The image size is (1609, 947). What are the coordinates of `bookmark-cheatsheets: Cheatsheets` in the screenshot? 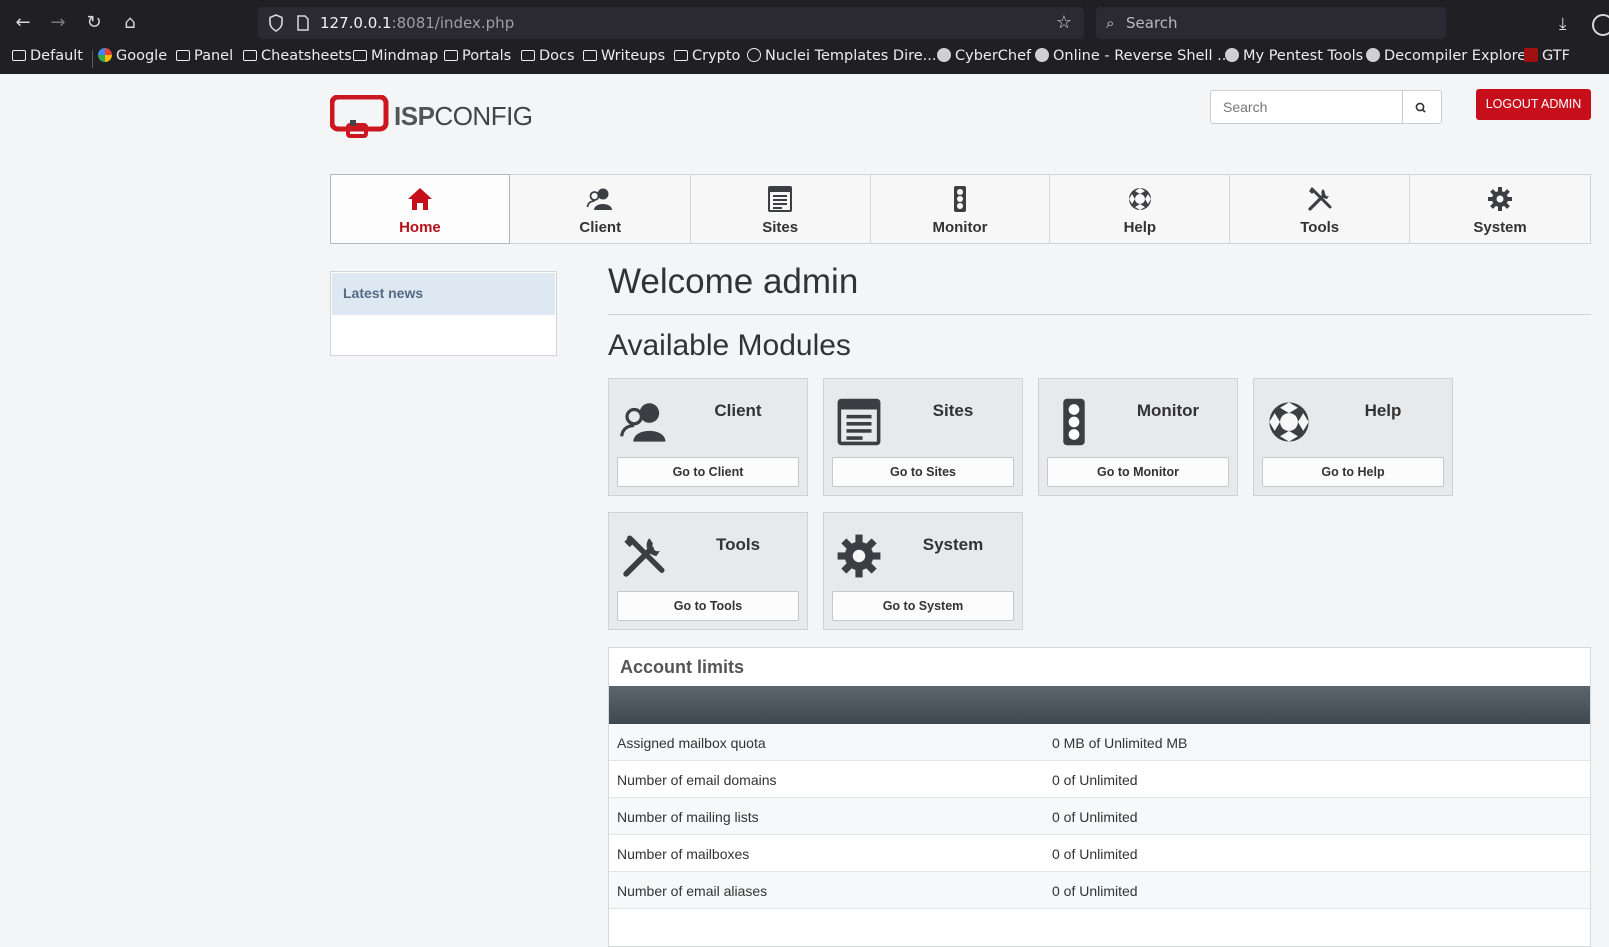 It's located at (297, 56).